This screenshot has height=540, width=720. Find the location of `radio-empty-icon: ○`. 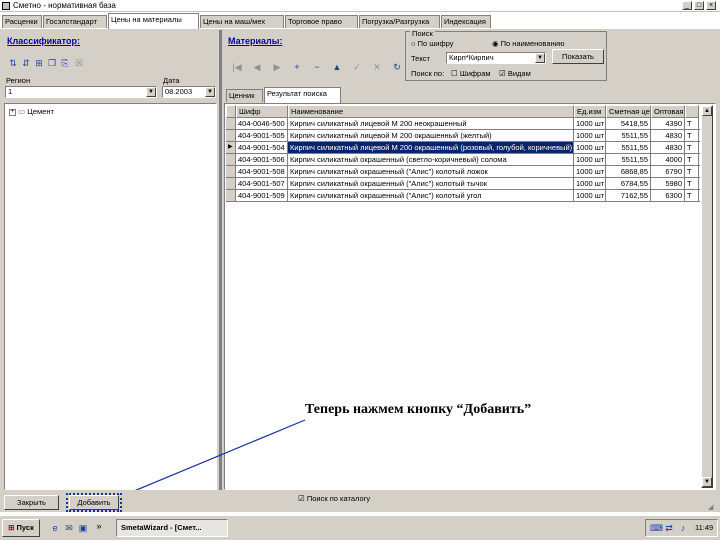

radio-empty-icon: ○ is located at coordinates (413, 43).